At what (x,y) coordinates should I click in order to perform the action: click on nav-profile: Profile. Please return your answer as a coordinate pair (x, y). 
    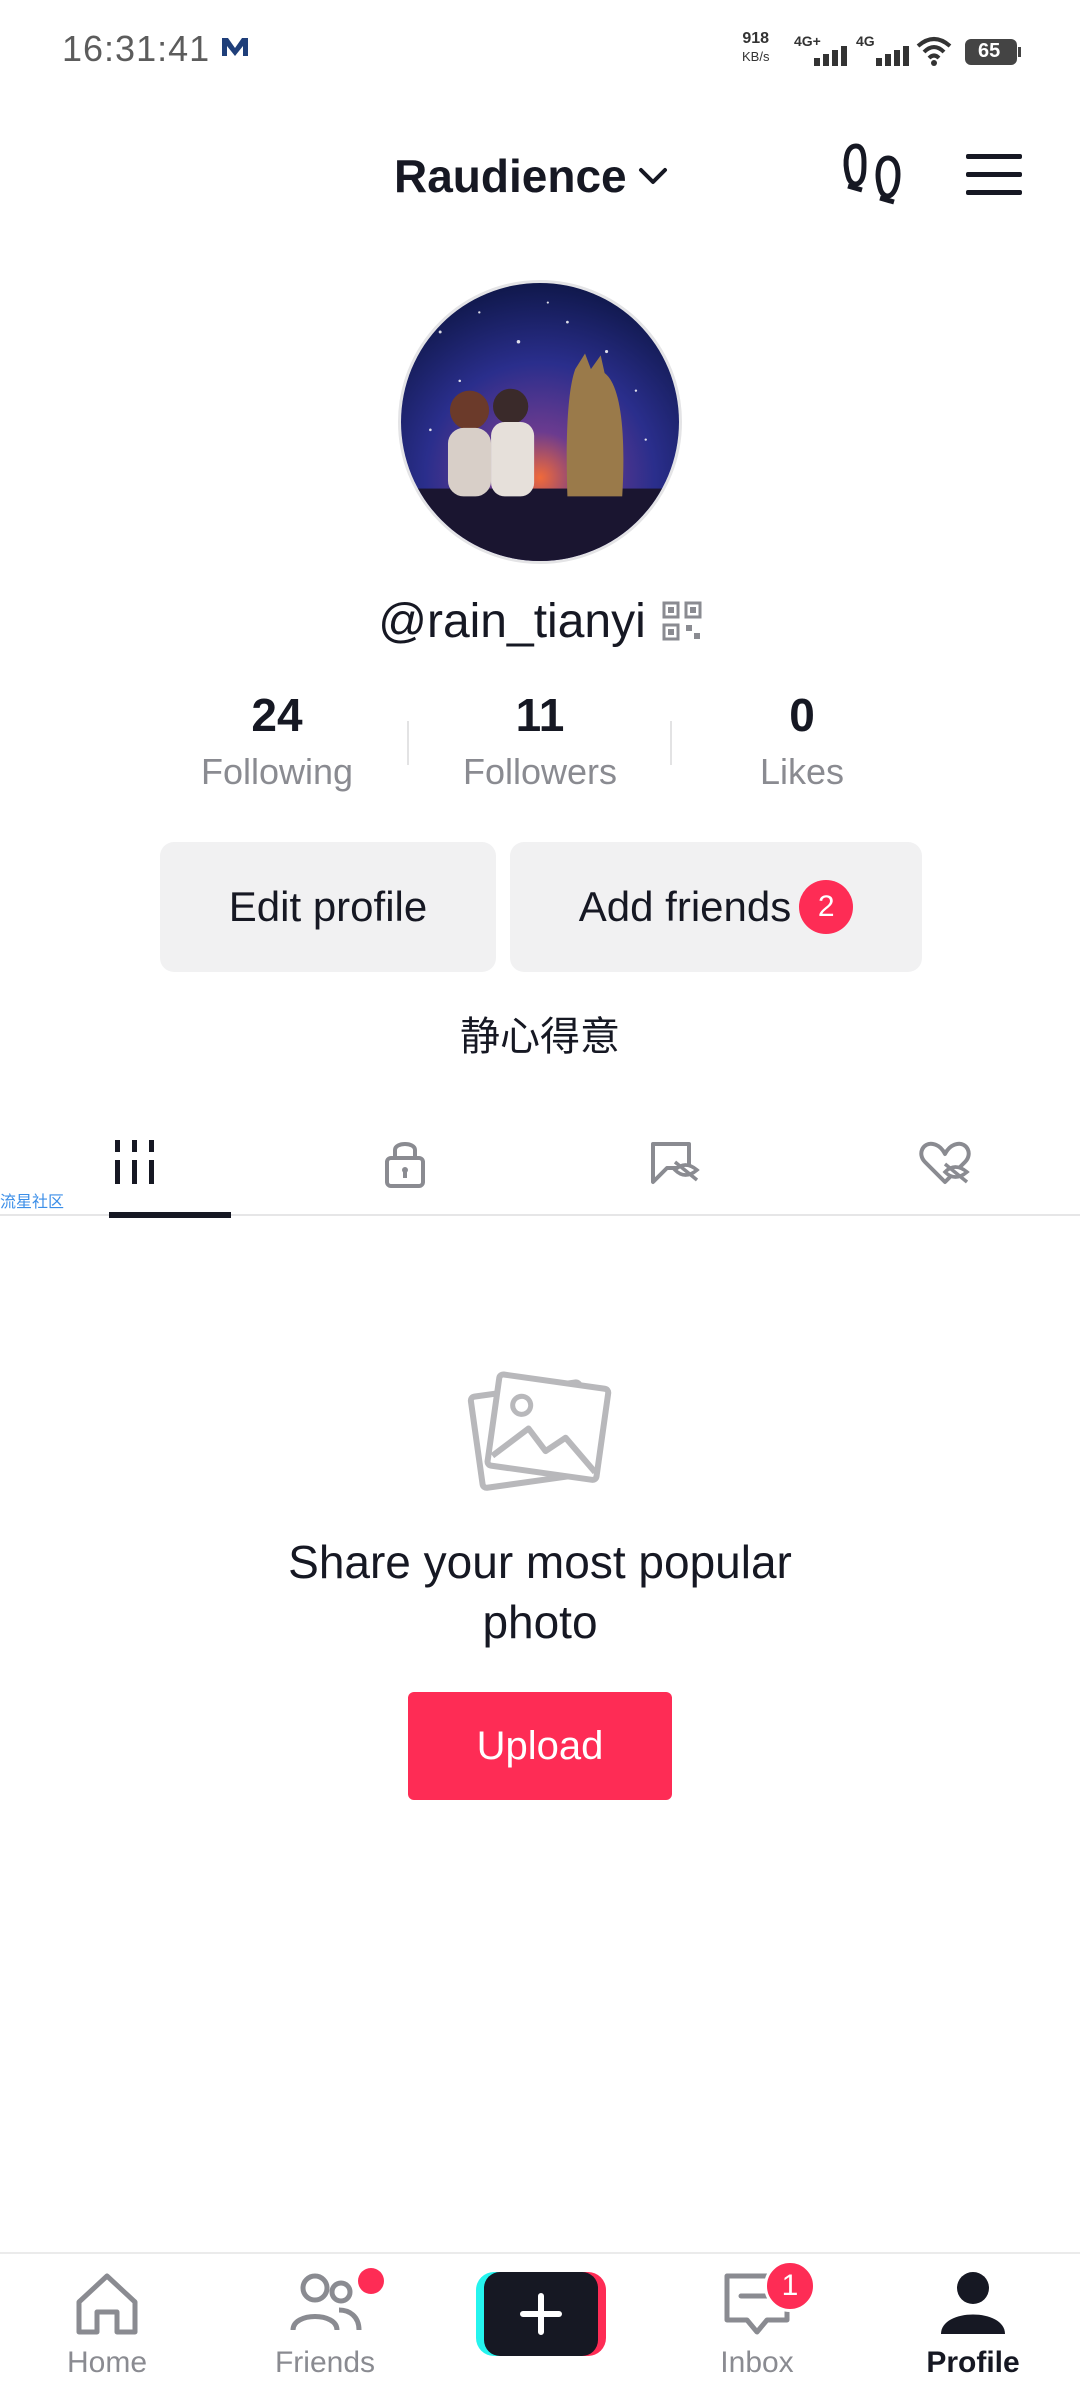
    Looking at the image, I should click on (973, 2333).